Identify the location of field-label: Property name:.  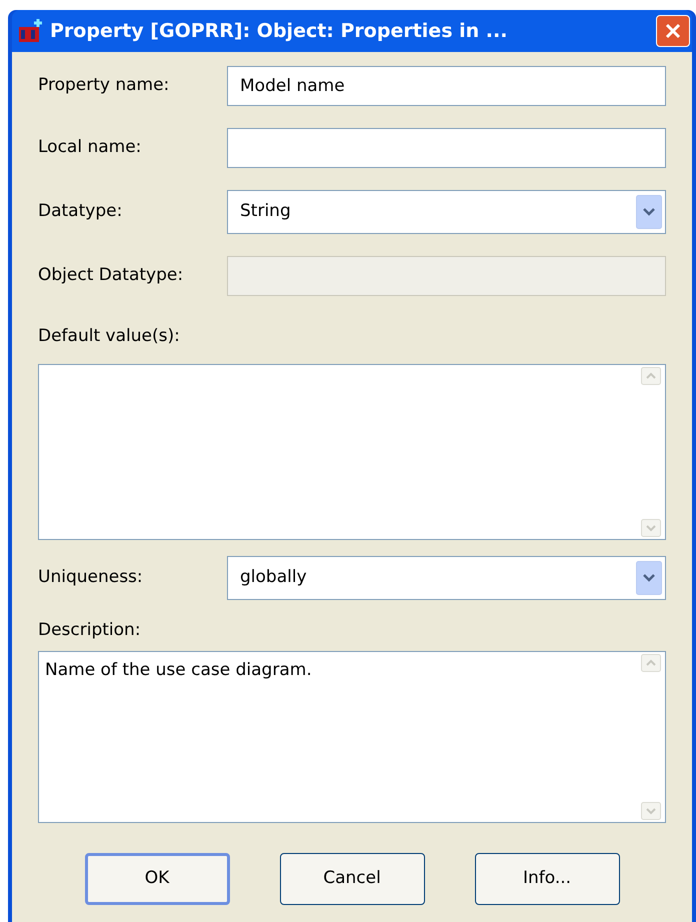
(104, 86).